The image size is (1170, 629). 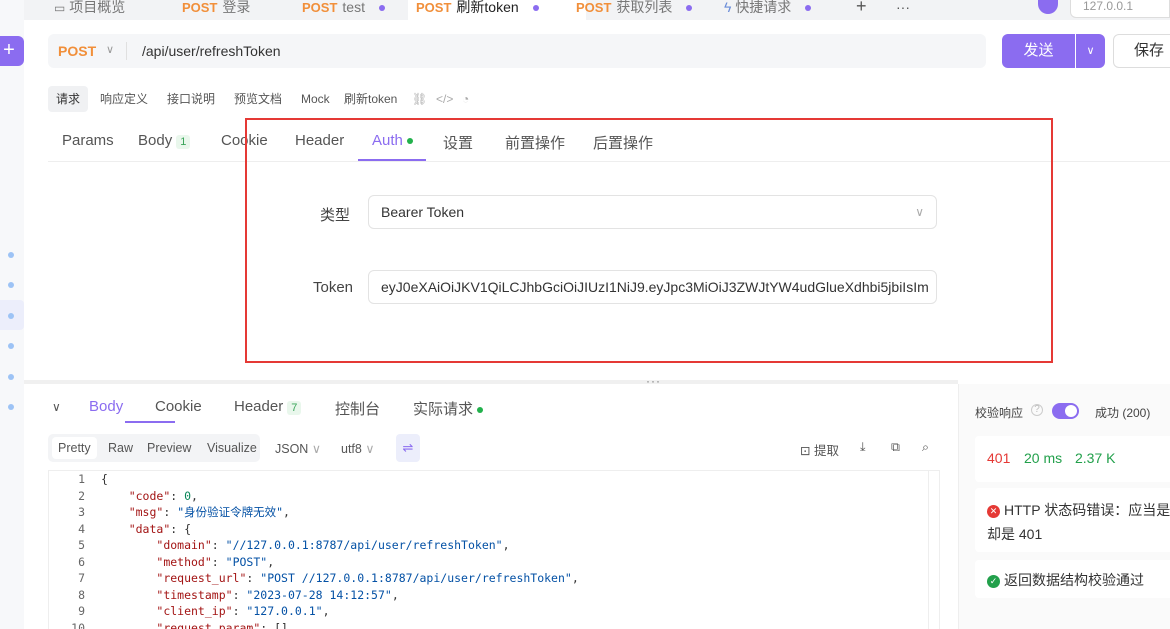 What do you see at coordinates (487, 7) in the screenshot?
I see `tab-label: 刷新token` at bounding box center [487, 7].